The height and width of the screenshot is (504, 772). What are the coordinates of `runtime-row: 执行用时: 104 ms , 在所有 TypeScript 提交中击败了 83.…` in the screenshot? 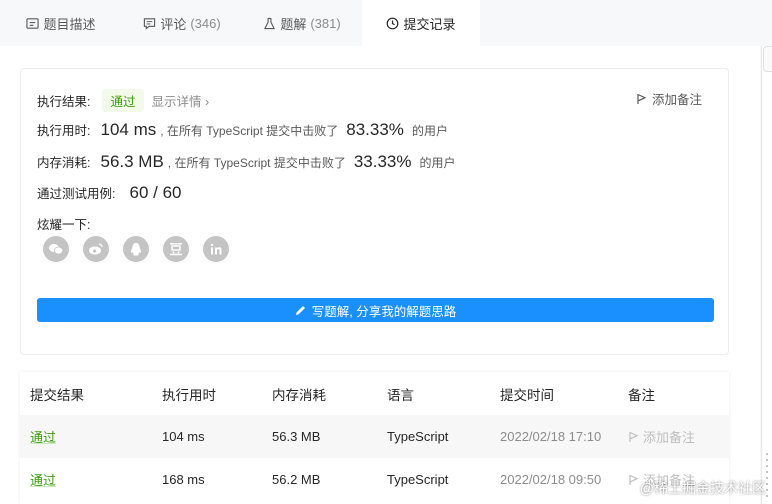 It's located at (242, 130).